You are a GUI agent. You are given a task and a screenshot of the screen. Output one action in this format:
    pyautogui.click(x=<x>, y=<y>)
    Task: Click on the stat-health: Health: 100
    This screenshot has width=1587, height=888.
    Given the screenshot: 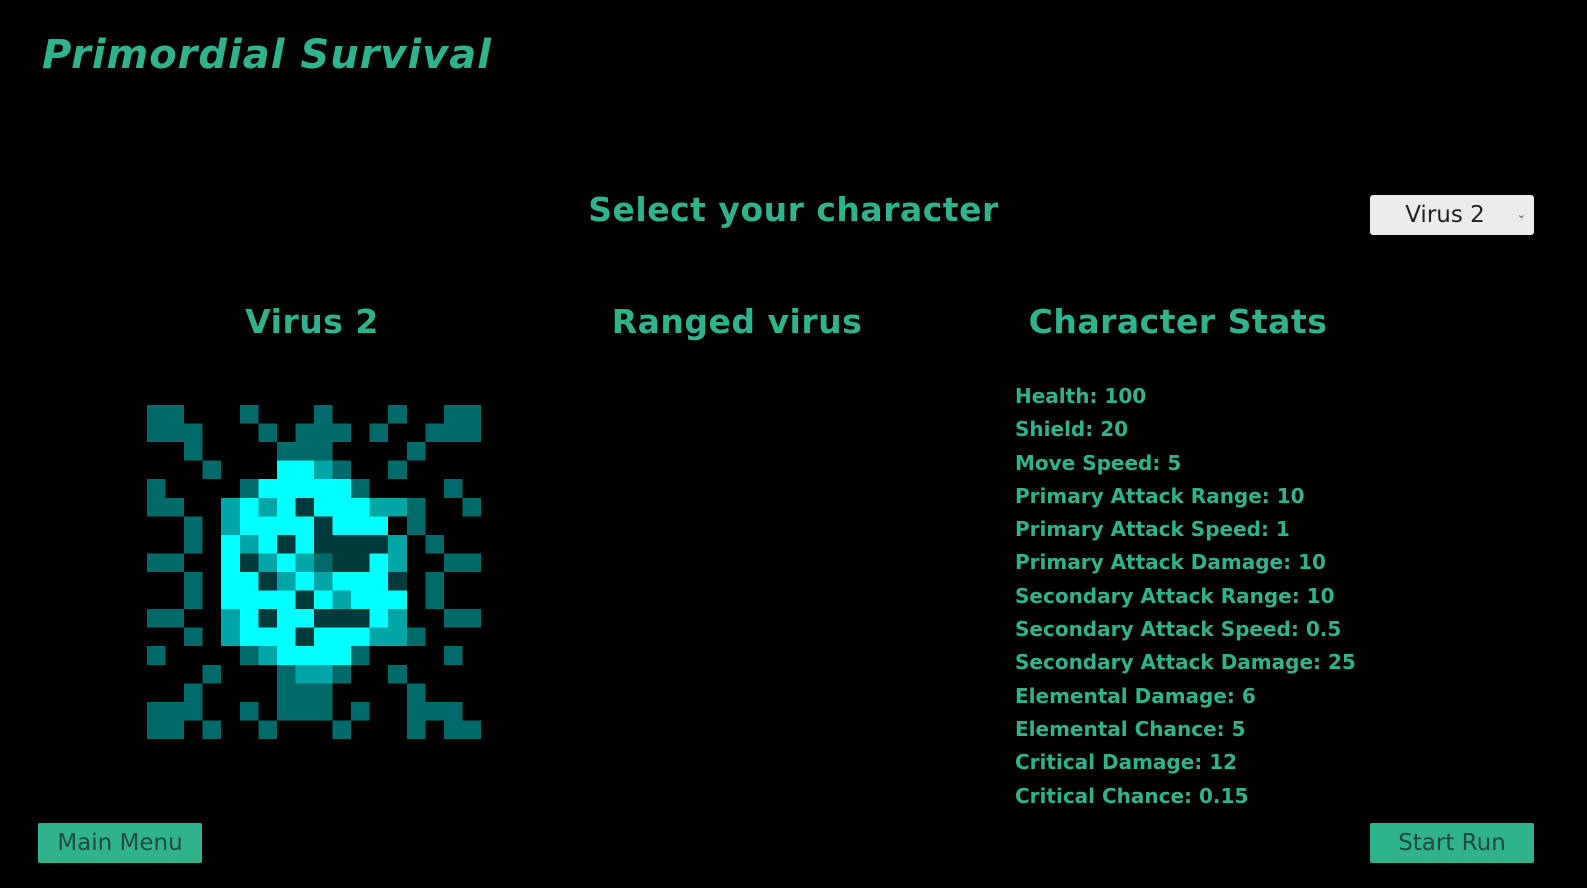 What is the action you would take?
    pyautogui.click(x=1081, y=396)
    